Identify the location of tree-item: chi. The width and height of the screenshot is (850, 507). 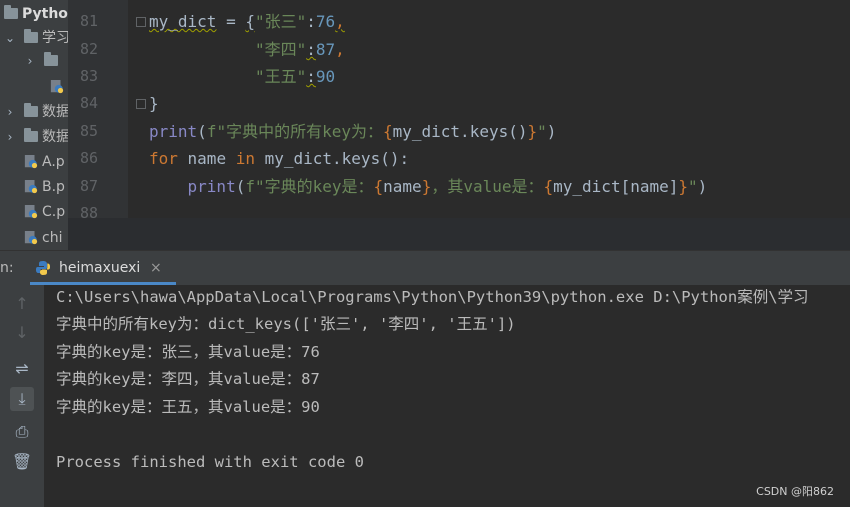
(34, 238).